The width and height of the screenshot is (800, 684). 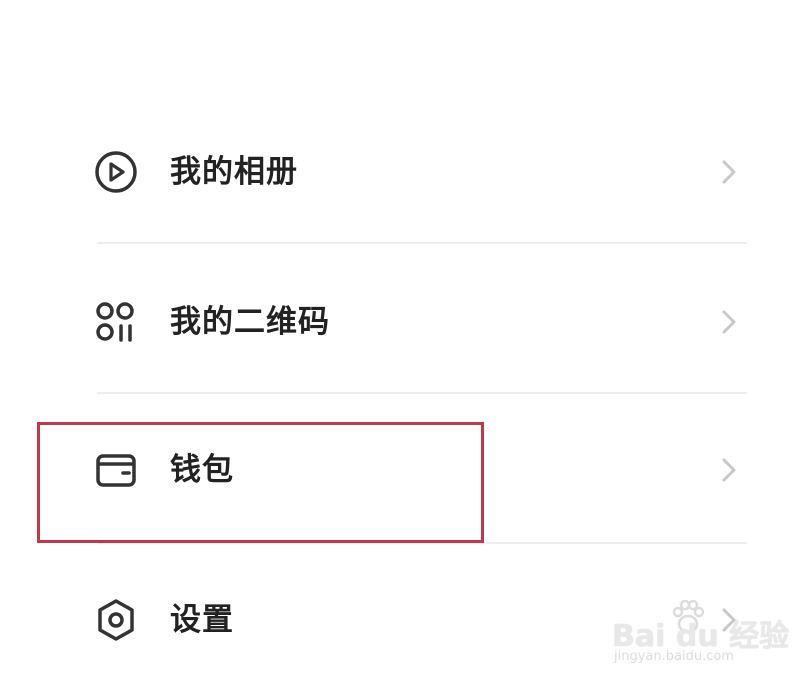 What do you see at coordinates (250, 322) in the screenshot?
I see `menu-item-label: 我的二维码` at bounding box center [250, 322].